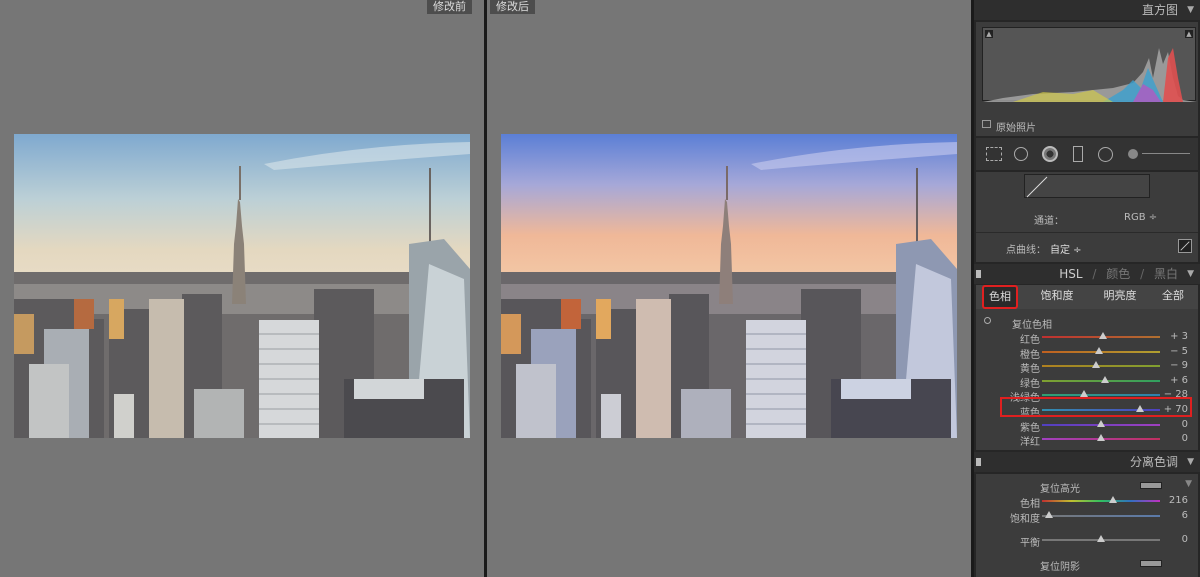 The height and width of the screenshot is (577, 1200). Describe the element at coordinates (1118, 274) in the screenshot. I see `color-tab: 颜色` at that location.